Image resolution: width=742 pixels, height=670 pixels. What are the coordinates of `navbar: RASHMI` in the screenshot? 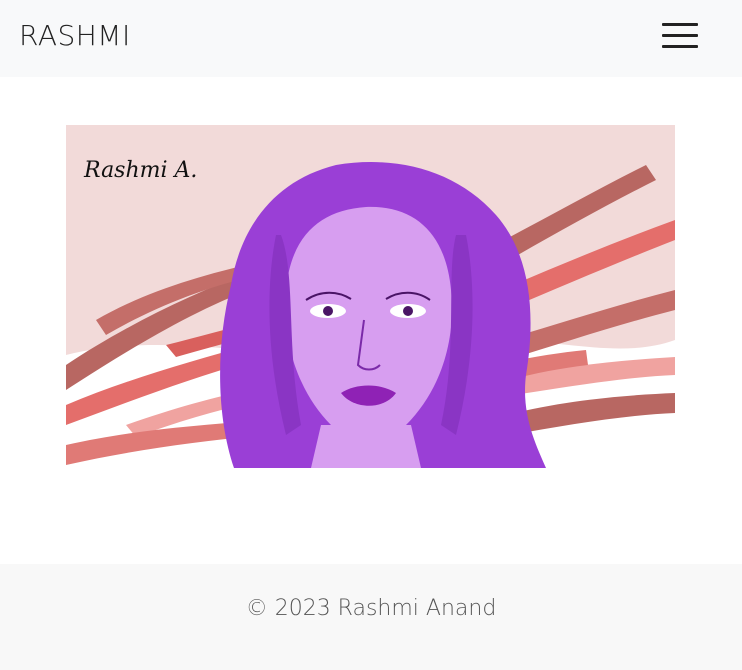 It's located at (371, 38).